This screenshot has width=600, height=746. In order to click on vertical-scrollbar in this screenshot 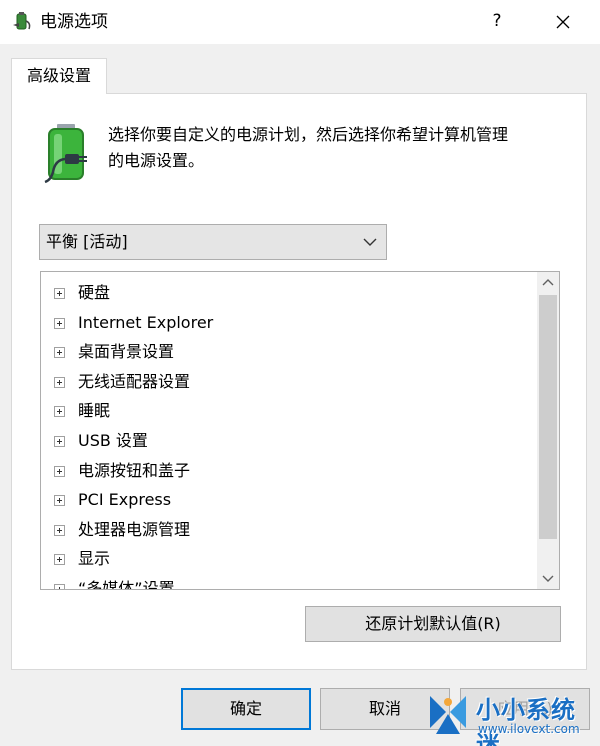, I will do `click(548, 430)`.